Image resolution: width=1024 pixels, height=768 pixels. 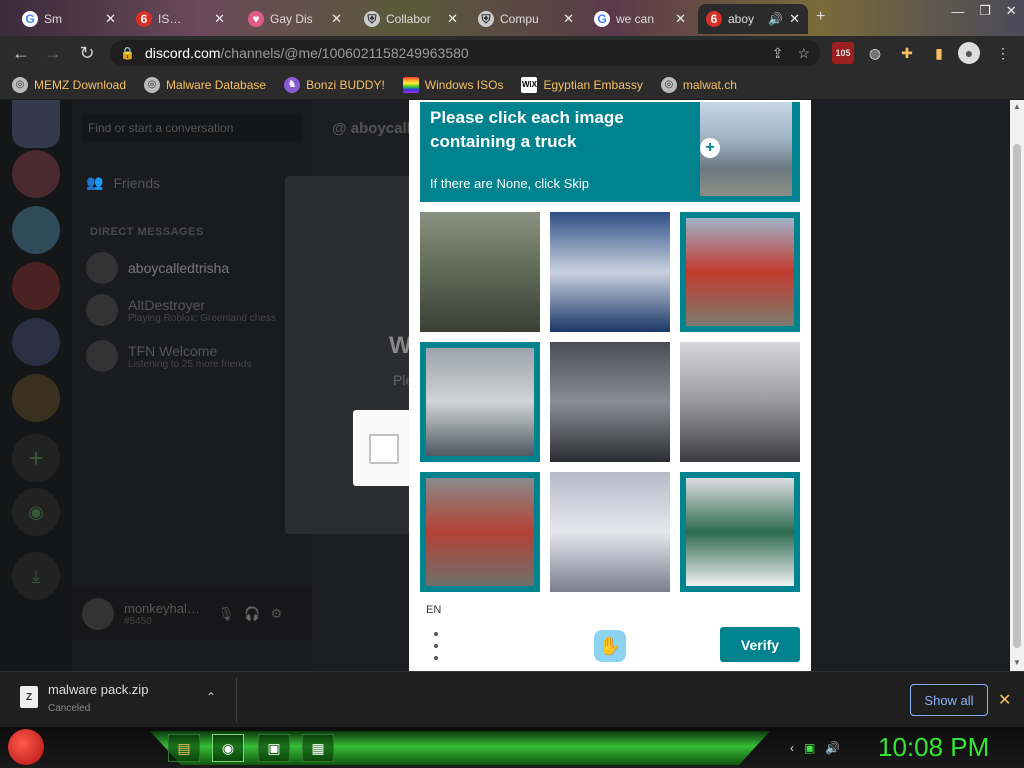 What do you see at coordinates (832, 748) in the screenshot?
I see `volume-icon: 🔊` at bounding box center [832, 748].